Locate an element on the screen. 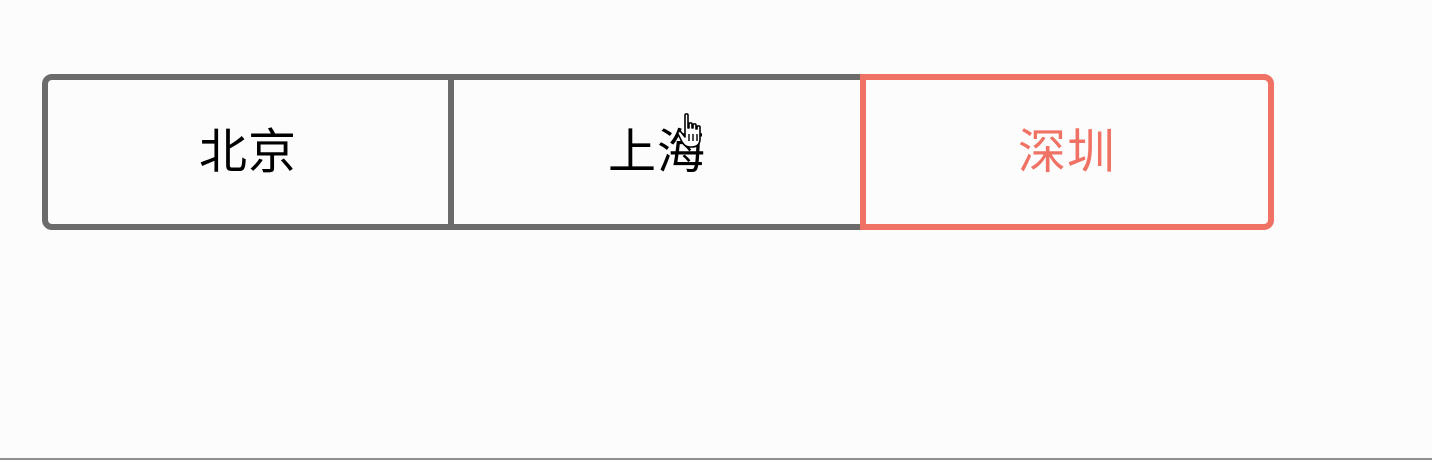 This screenshot has width=1432, height=460. segment-shanghai-label: 上海 is located at coordinates (656, 152).